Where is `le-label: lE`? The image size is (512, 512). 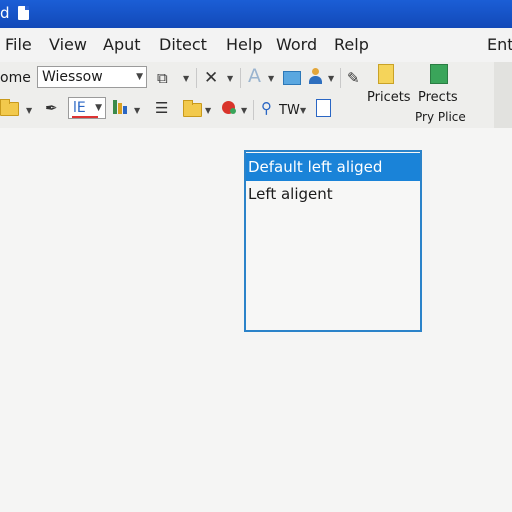 le-label: lE is located at coordinates (79, 108).